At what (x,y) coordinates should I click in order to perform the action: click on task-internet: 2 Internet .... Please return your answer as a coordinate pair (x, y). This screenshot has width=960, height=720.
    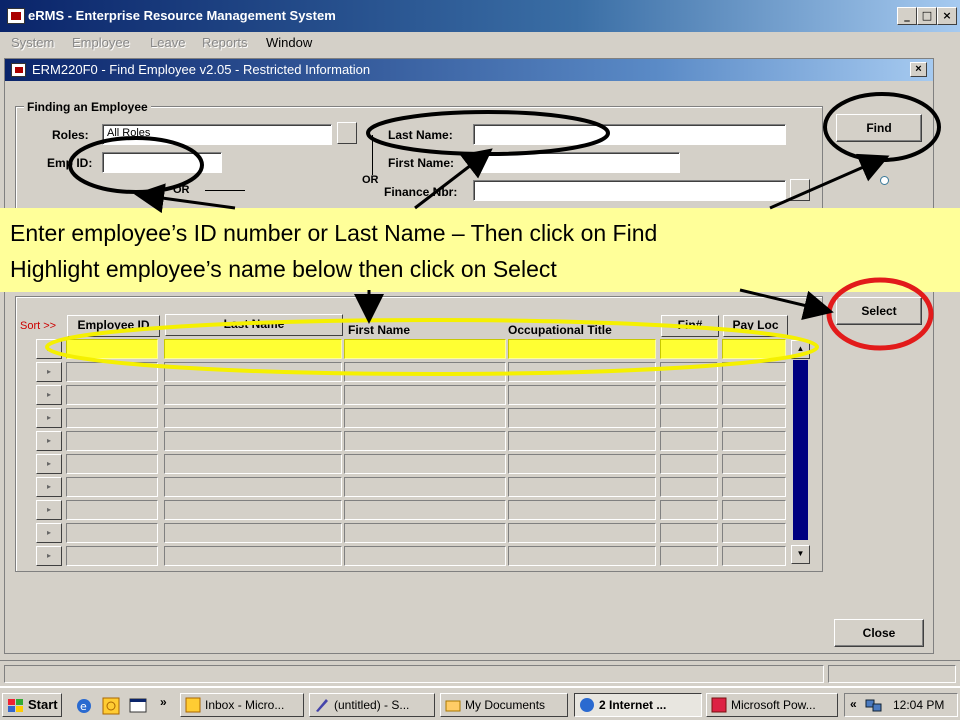
    Looking at the image, I should click on (638, 705).